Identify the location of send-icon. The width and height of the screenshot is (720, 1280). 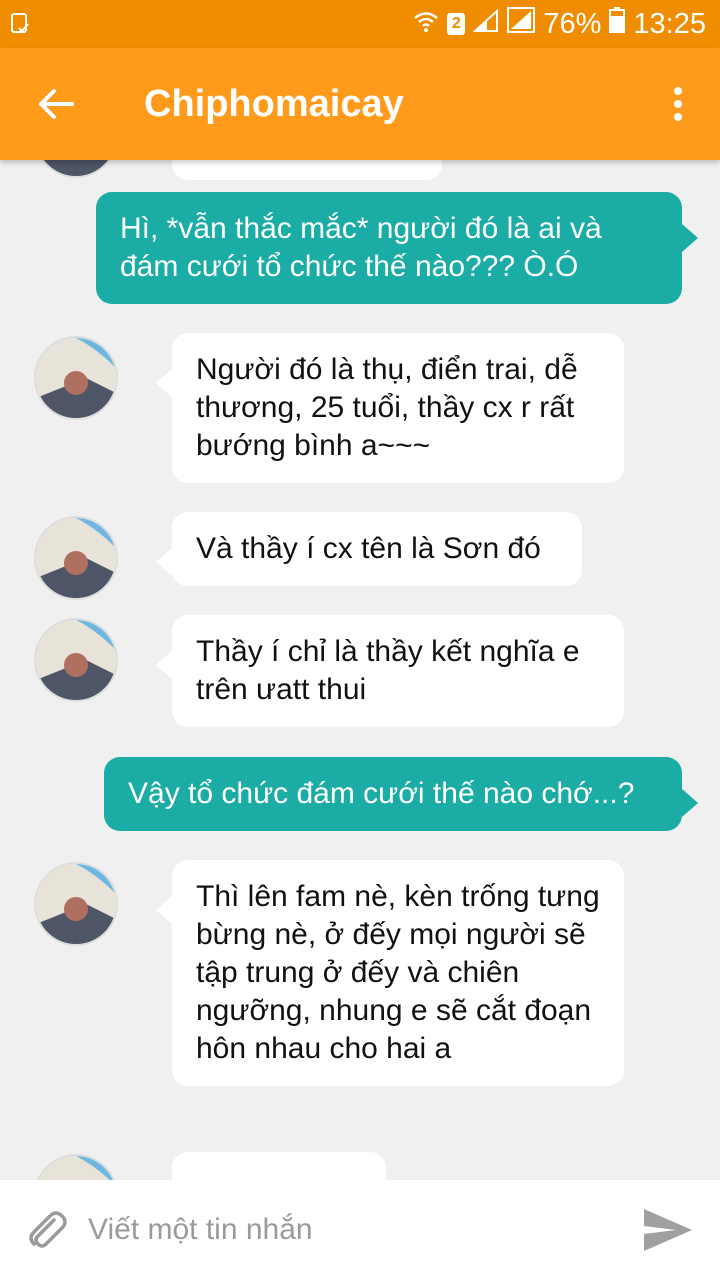
(668, 1230).